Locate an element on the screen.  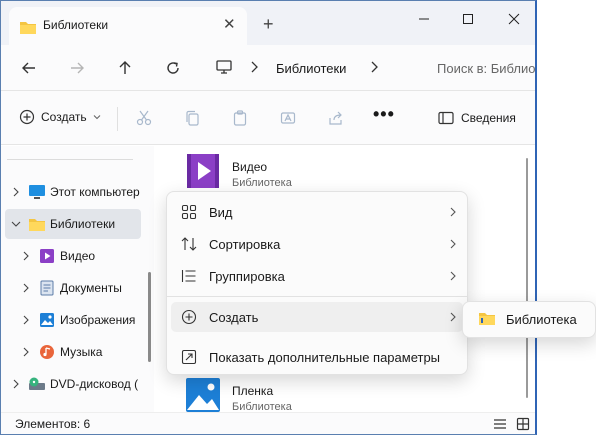
new-tab-button: + is located at coordinates (268, 24).